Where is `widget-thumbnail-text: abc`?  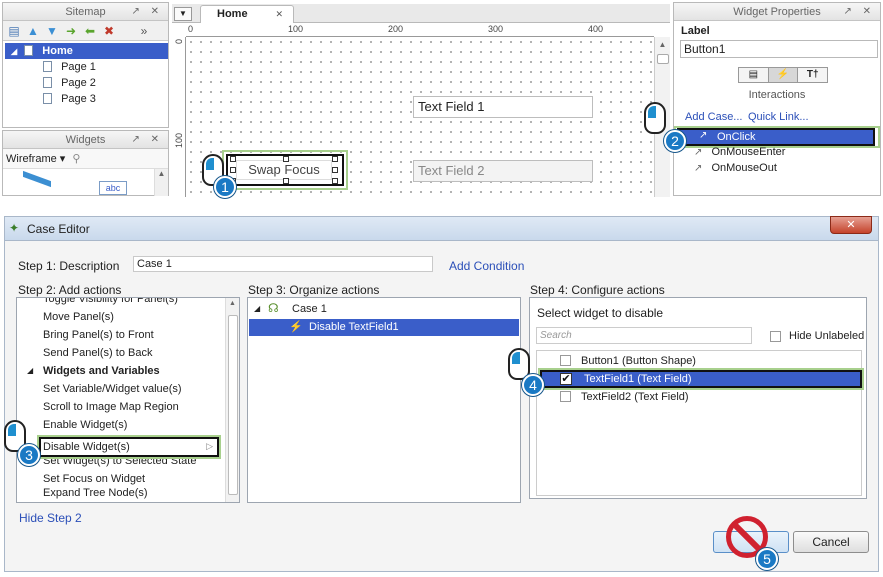
widget-thumbnail-text: abc is located at coordinates (113, 188).